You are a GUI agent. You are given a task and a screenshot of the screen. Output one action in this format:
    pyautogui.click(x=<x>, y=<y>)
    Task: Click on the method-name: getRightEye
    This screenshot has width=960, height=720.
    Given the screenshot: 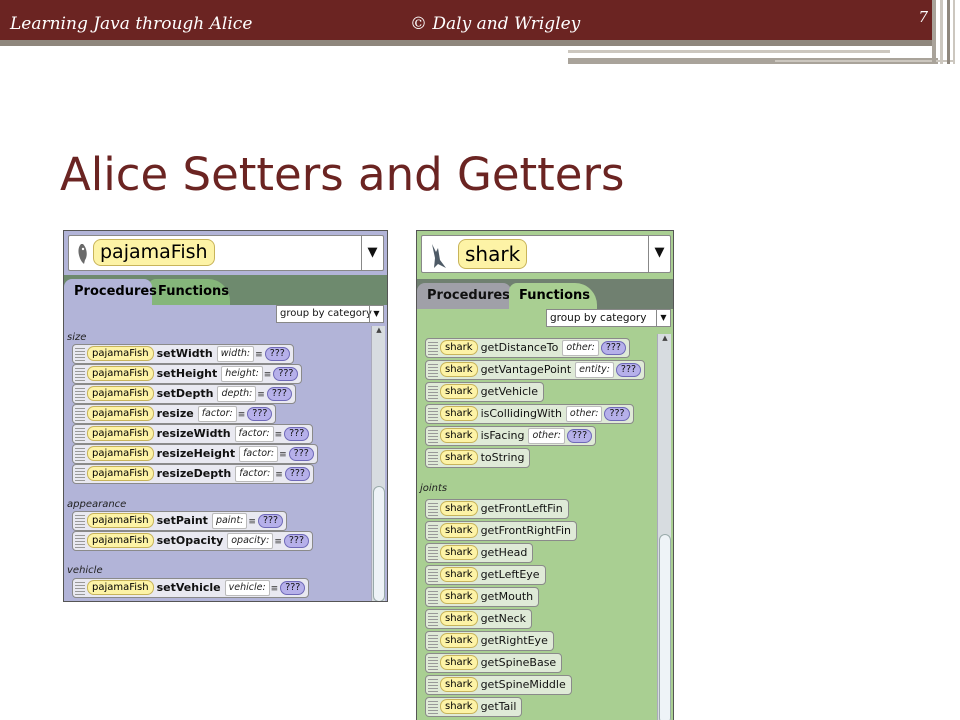 What is the action you would take?
    pyautogui.click(x=514, y=640)
    